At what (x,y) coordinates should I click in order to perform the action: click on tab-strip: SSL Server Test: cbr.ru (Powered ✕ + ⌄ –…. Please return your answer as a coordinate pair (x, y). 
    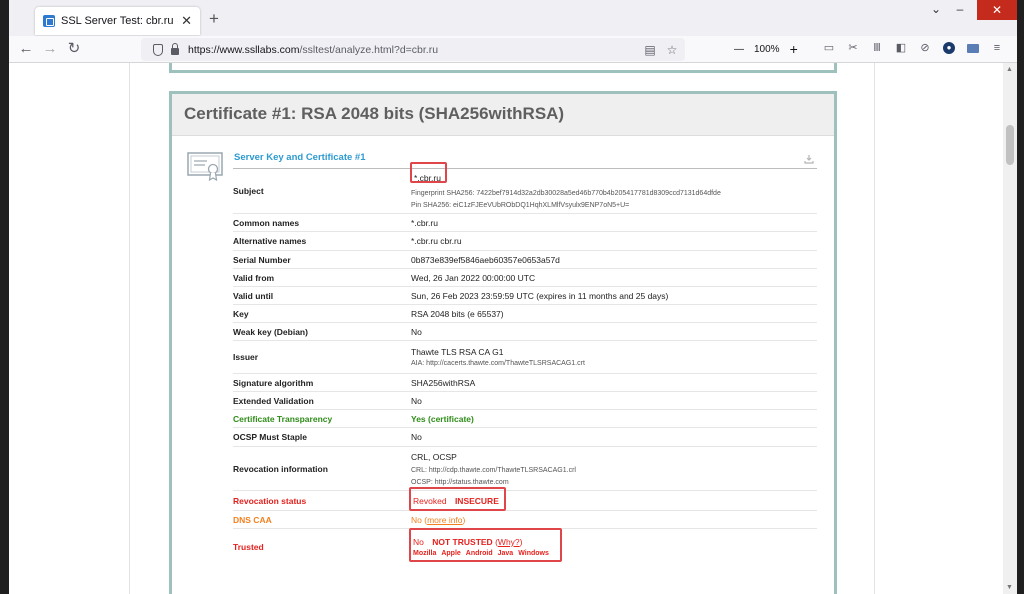
    Looking at the image, I should click on (513, 18).